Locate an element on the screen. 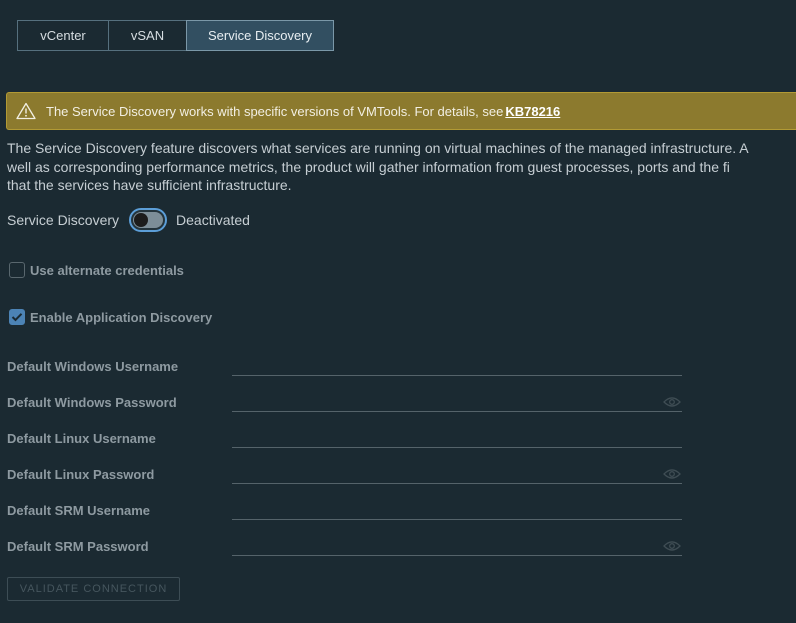 This screenshot has width=796, height=623. toggle-state-label: Deactivated is located at coordinates (213, 220).